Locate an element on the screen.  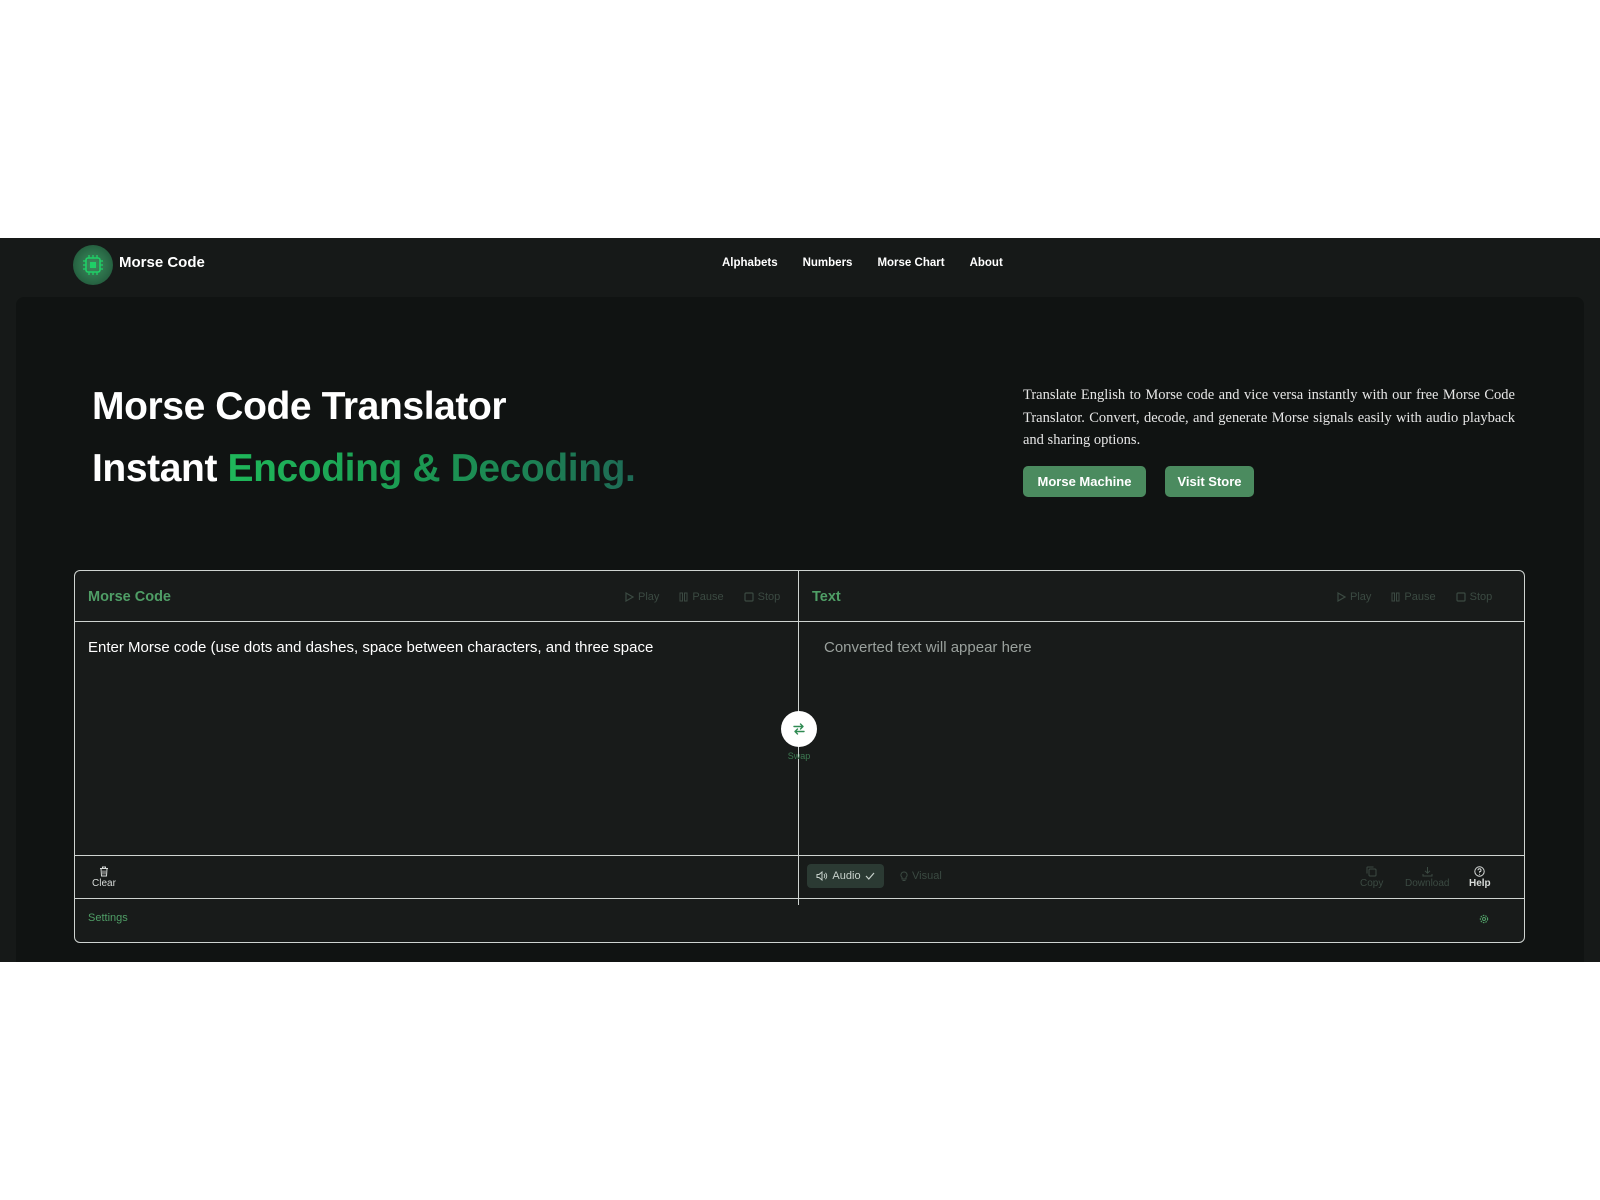
visual-mode-toggle: Visual is located at coordinates (921, 876).